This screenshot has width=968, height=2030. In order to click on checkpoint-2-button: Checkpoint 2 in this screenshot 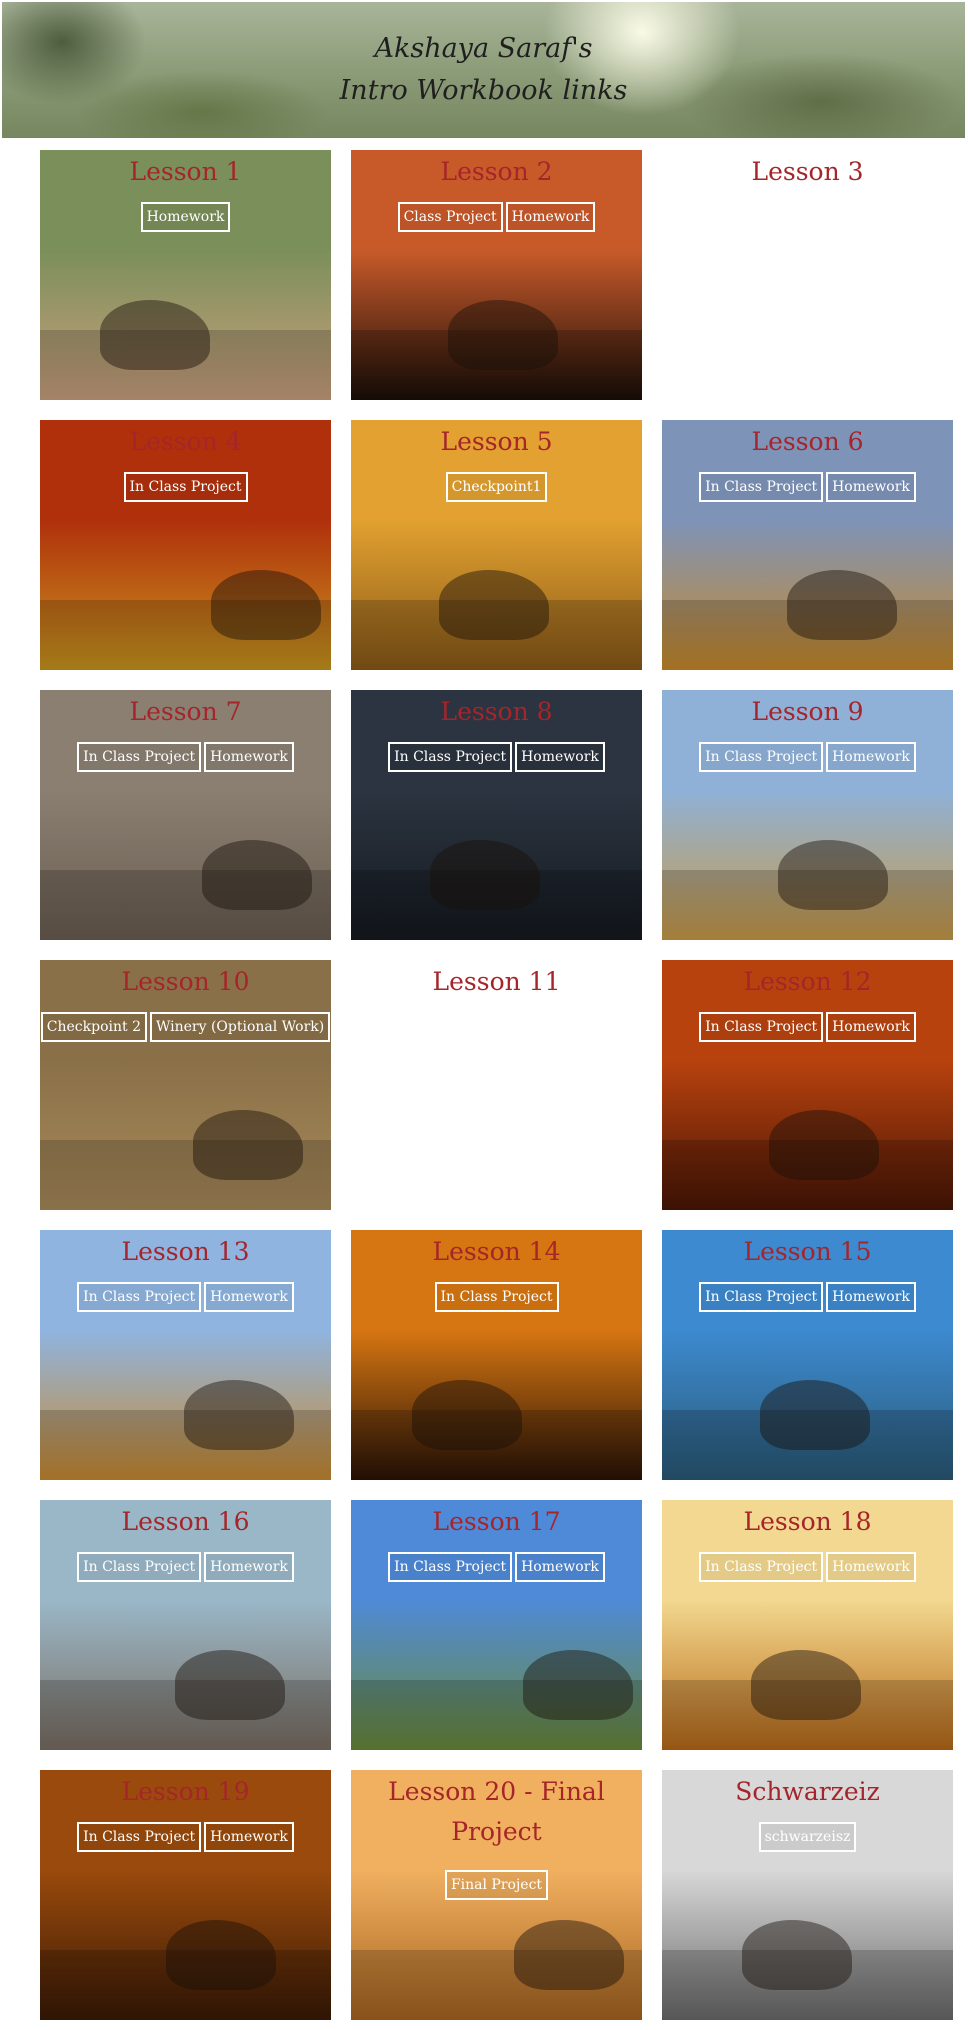, I will do `click(93, 1027)`.